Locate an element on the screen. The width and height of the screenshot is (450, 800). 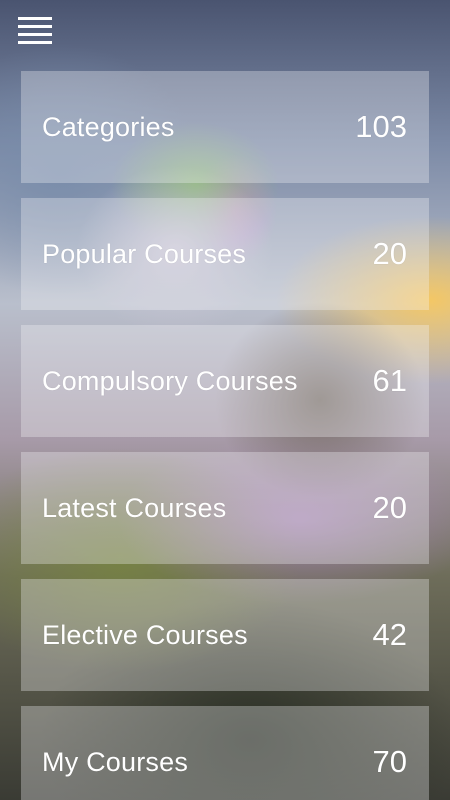
menu-item-label: My Courses is located at coordinates (115, 761).